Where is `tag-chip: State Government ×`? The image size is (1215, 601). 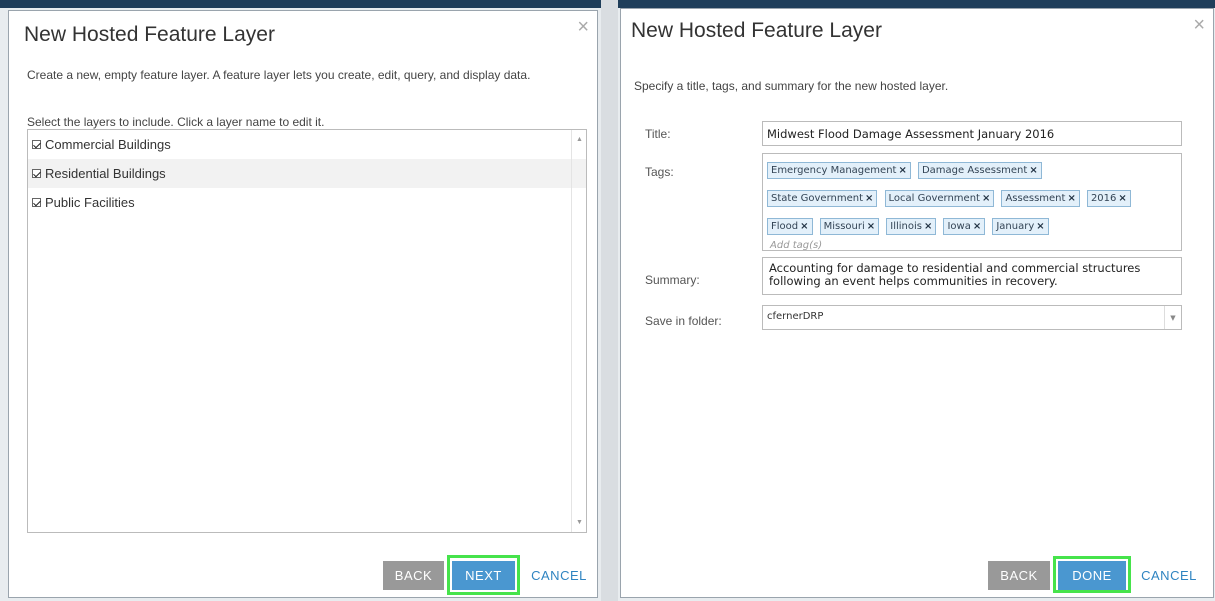 tag-chip: State Government × is located at coordinates (822, 198).